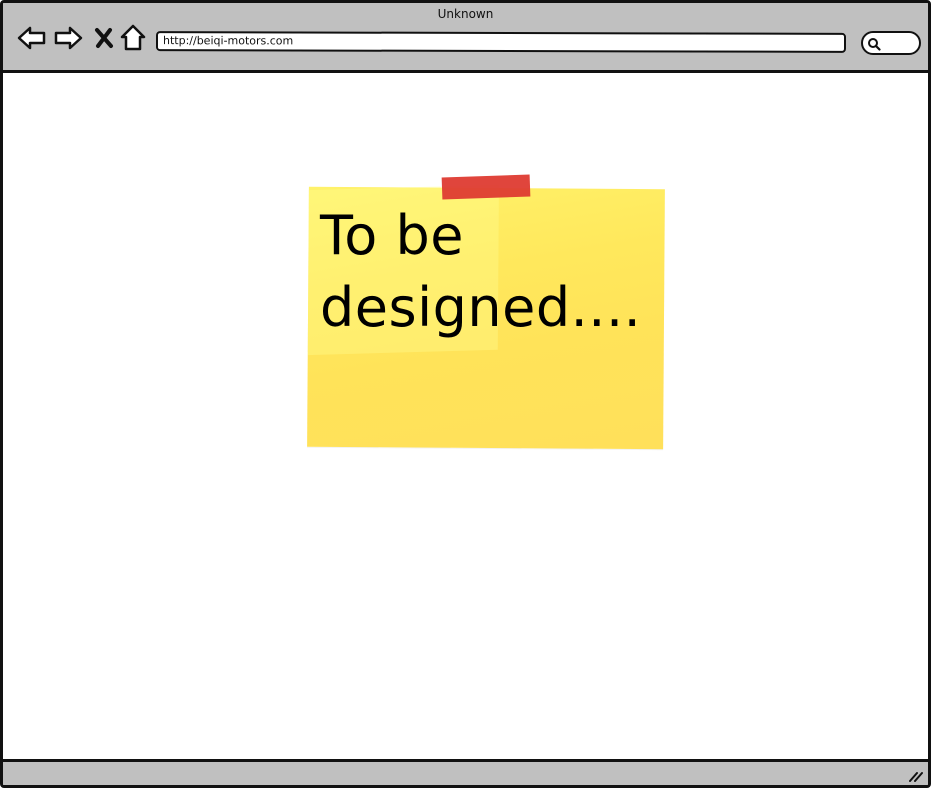 This screenshot has height=789, width=932. I want to click on window-title: Unknown, so click(465, 14).